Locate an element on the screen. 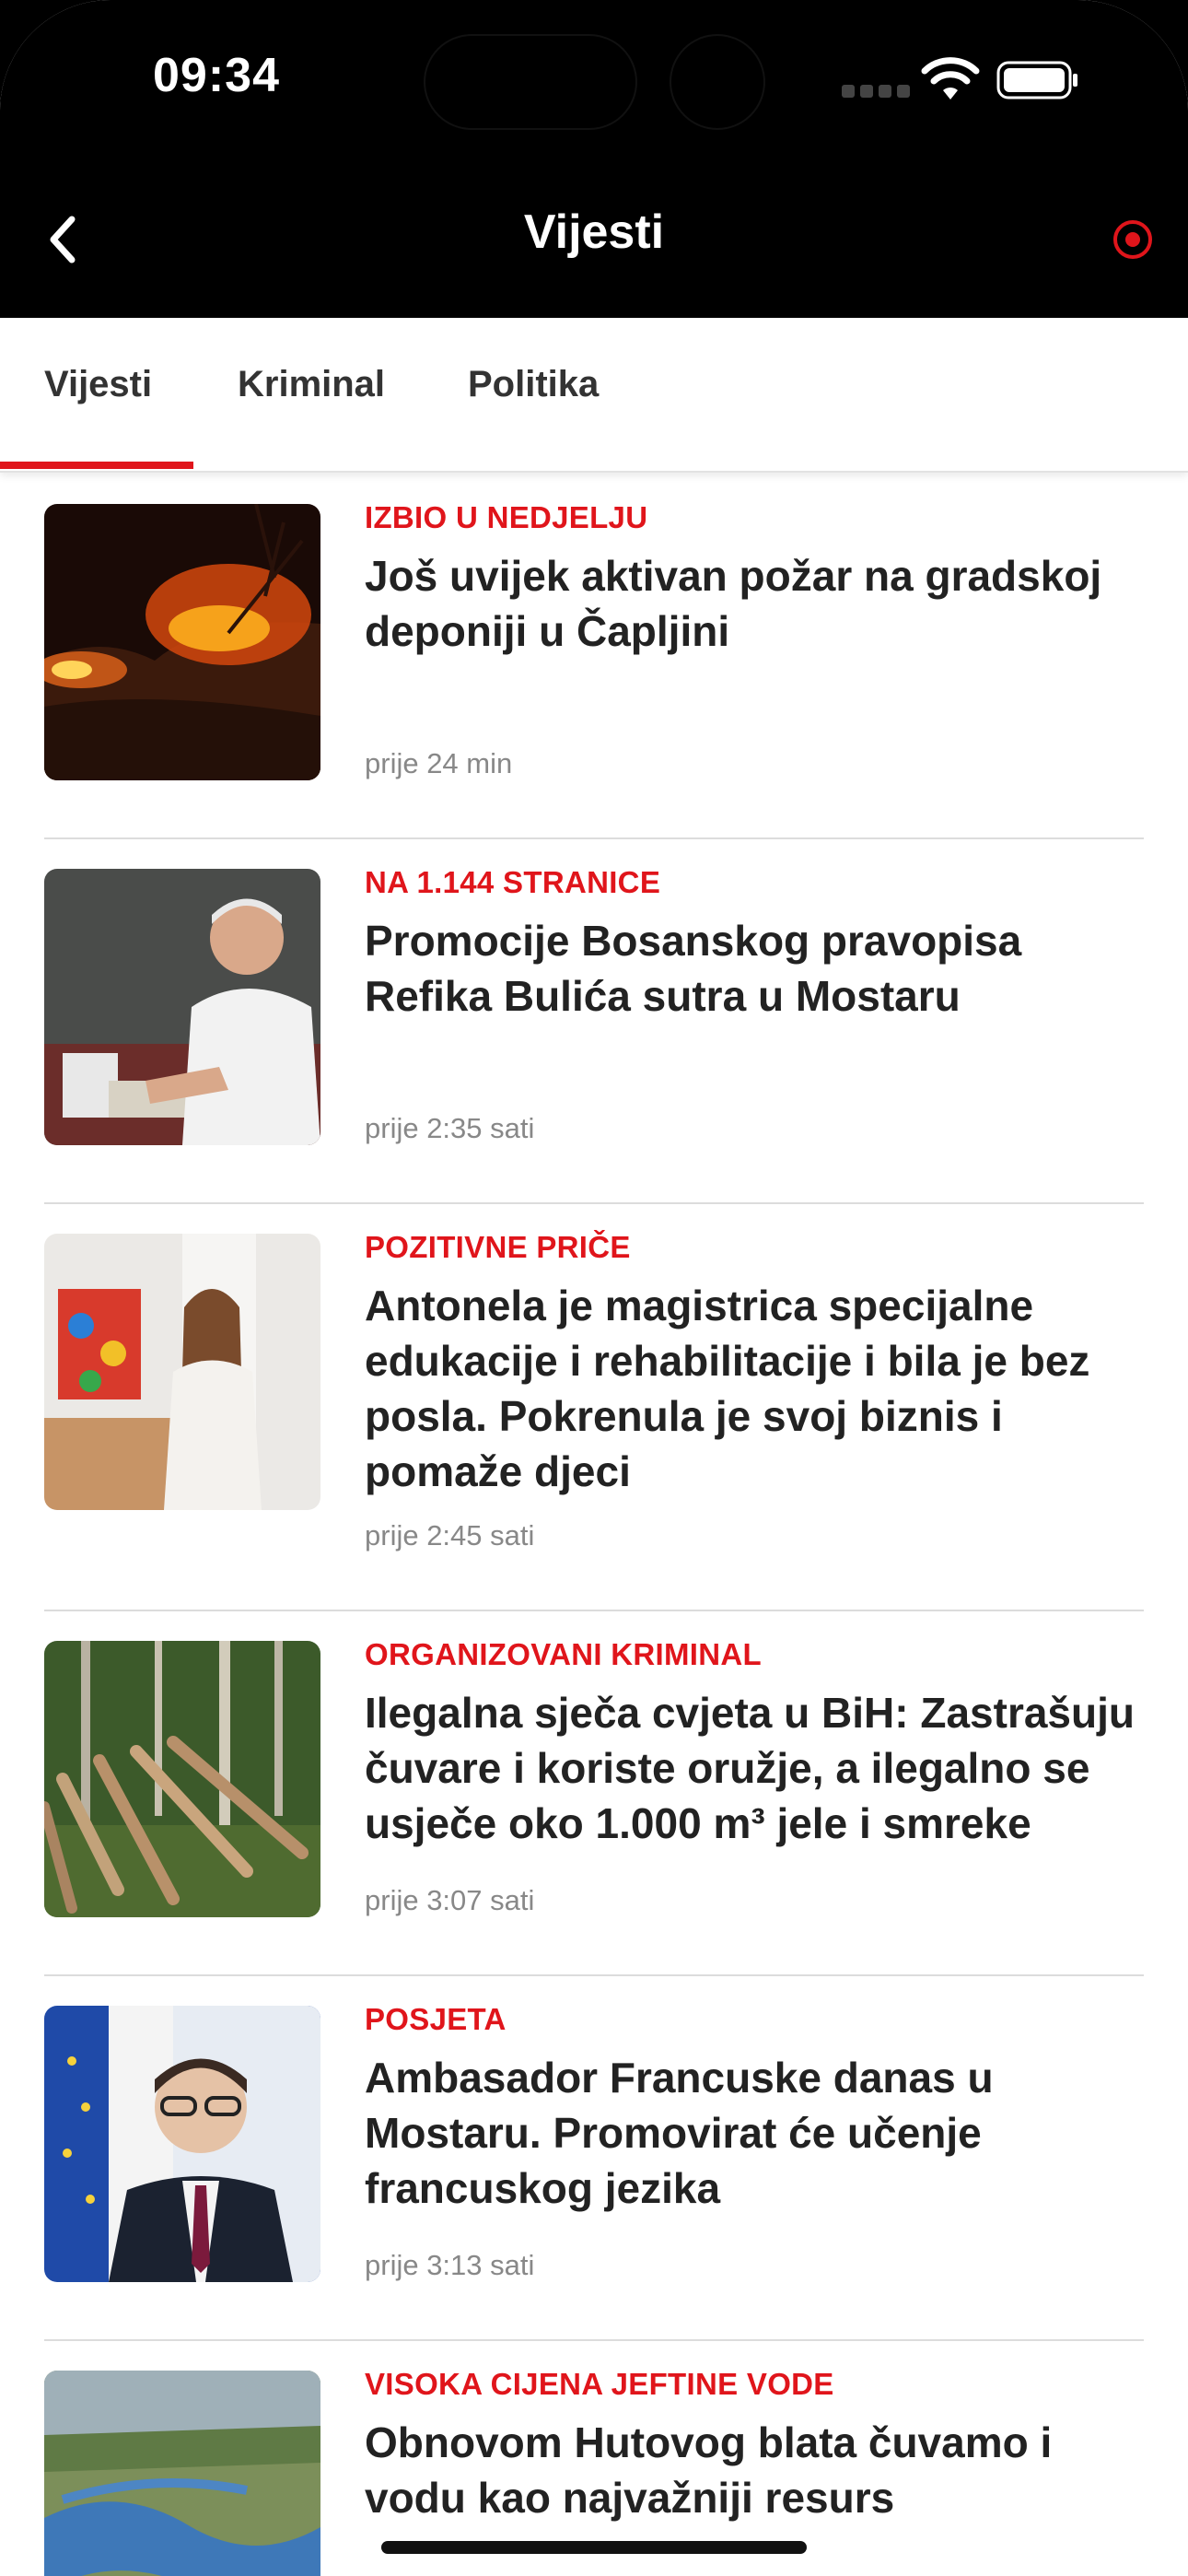  tab-vijesti: Vijesti is located at coordinates (98, 384).